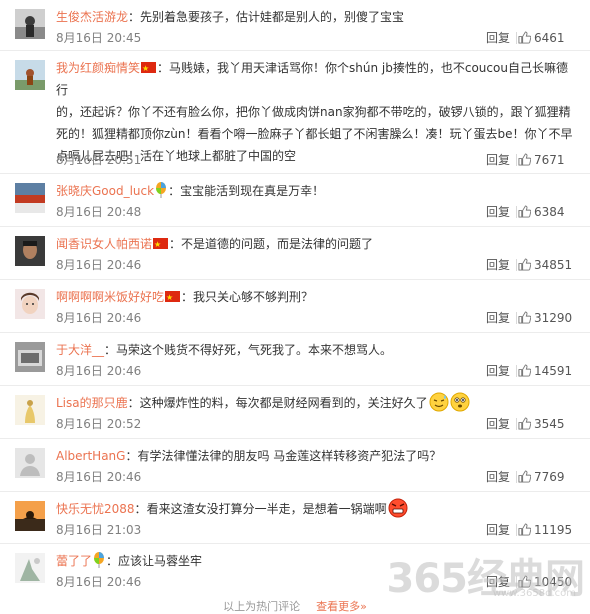 This screenshot has width=590, height=614. I want to click on comment-meta: 8月16日 20:48 回复 6384, so click(317, 212).